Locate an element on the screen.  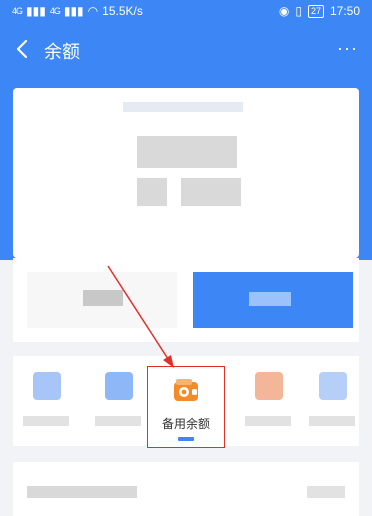
blurred-amount-top is located at coordinates (187, 152).